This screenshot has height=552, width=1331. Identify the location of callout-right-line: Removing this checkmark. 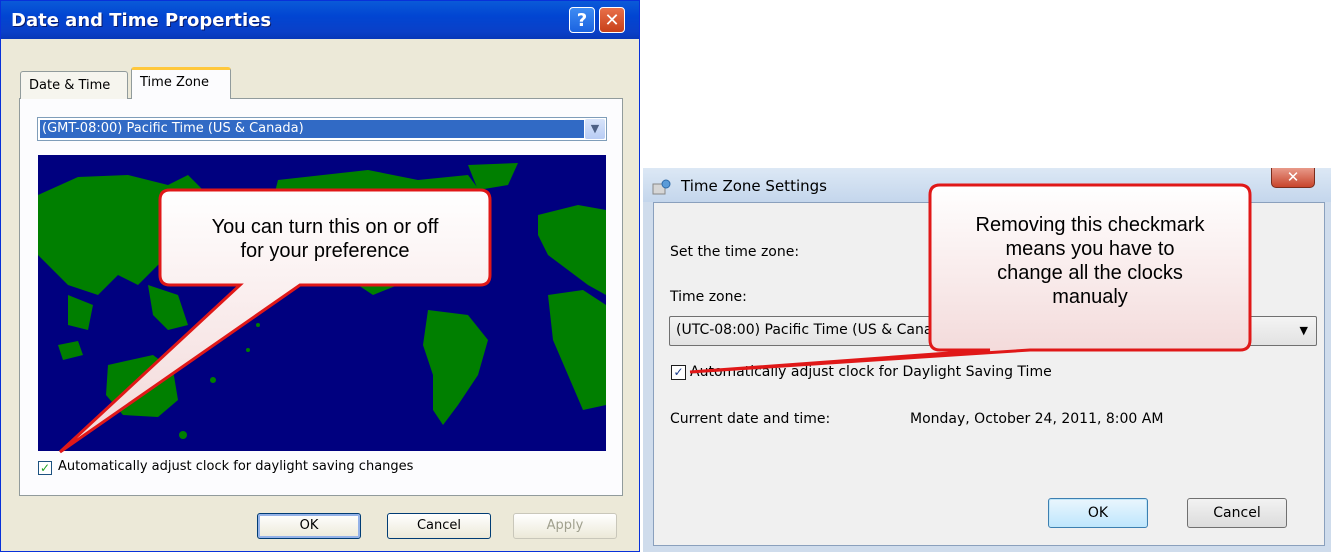
(1090, 225).